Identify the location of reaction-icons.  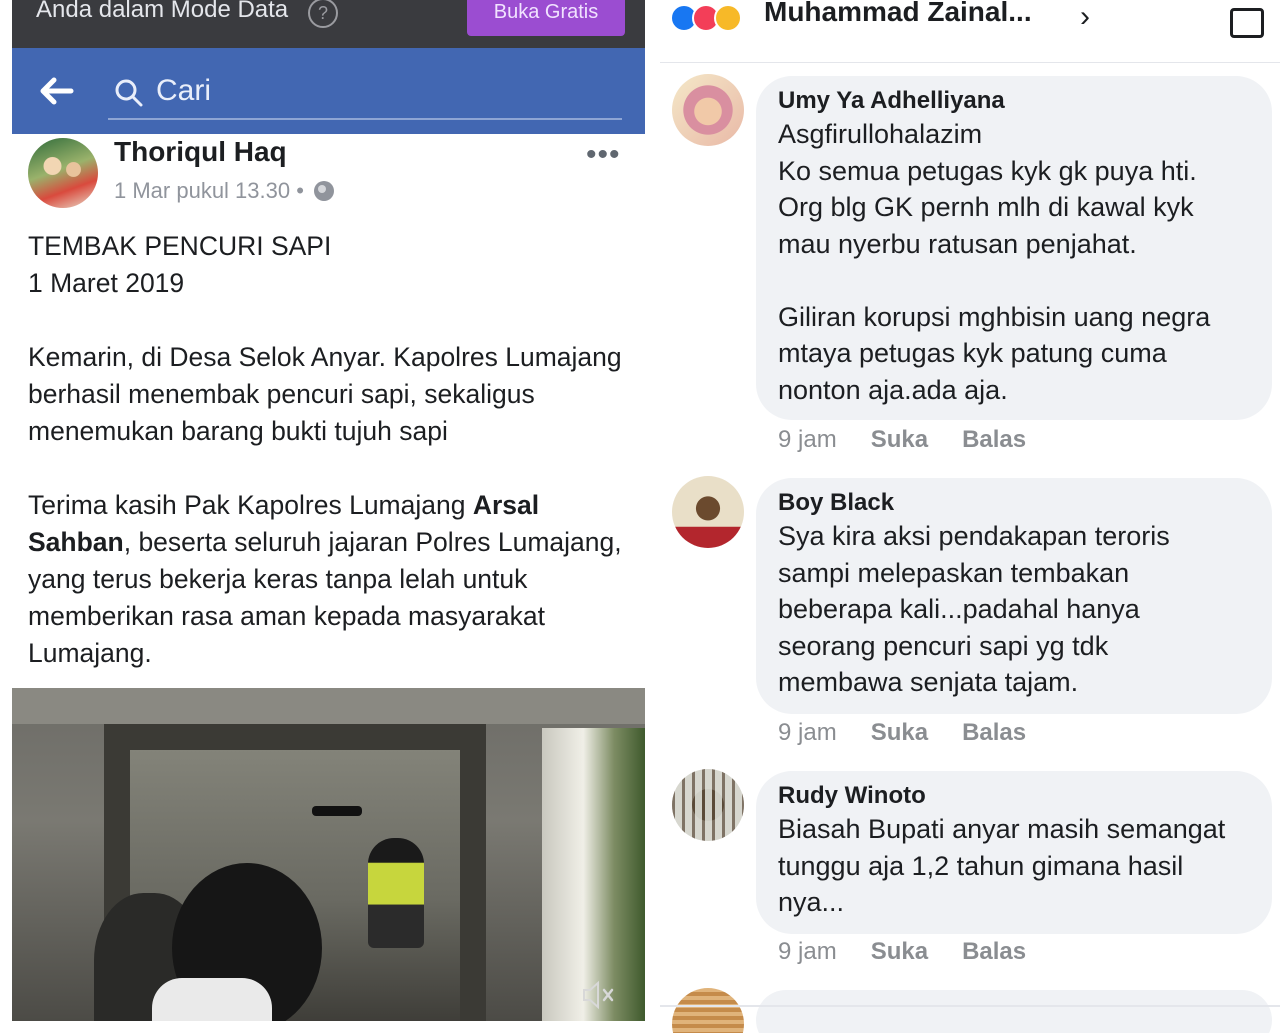
(715, 18).